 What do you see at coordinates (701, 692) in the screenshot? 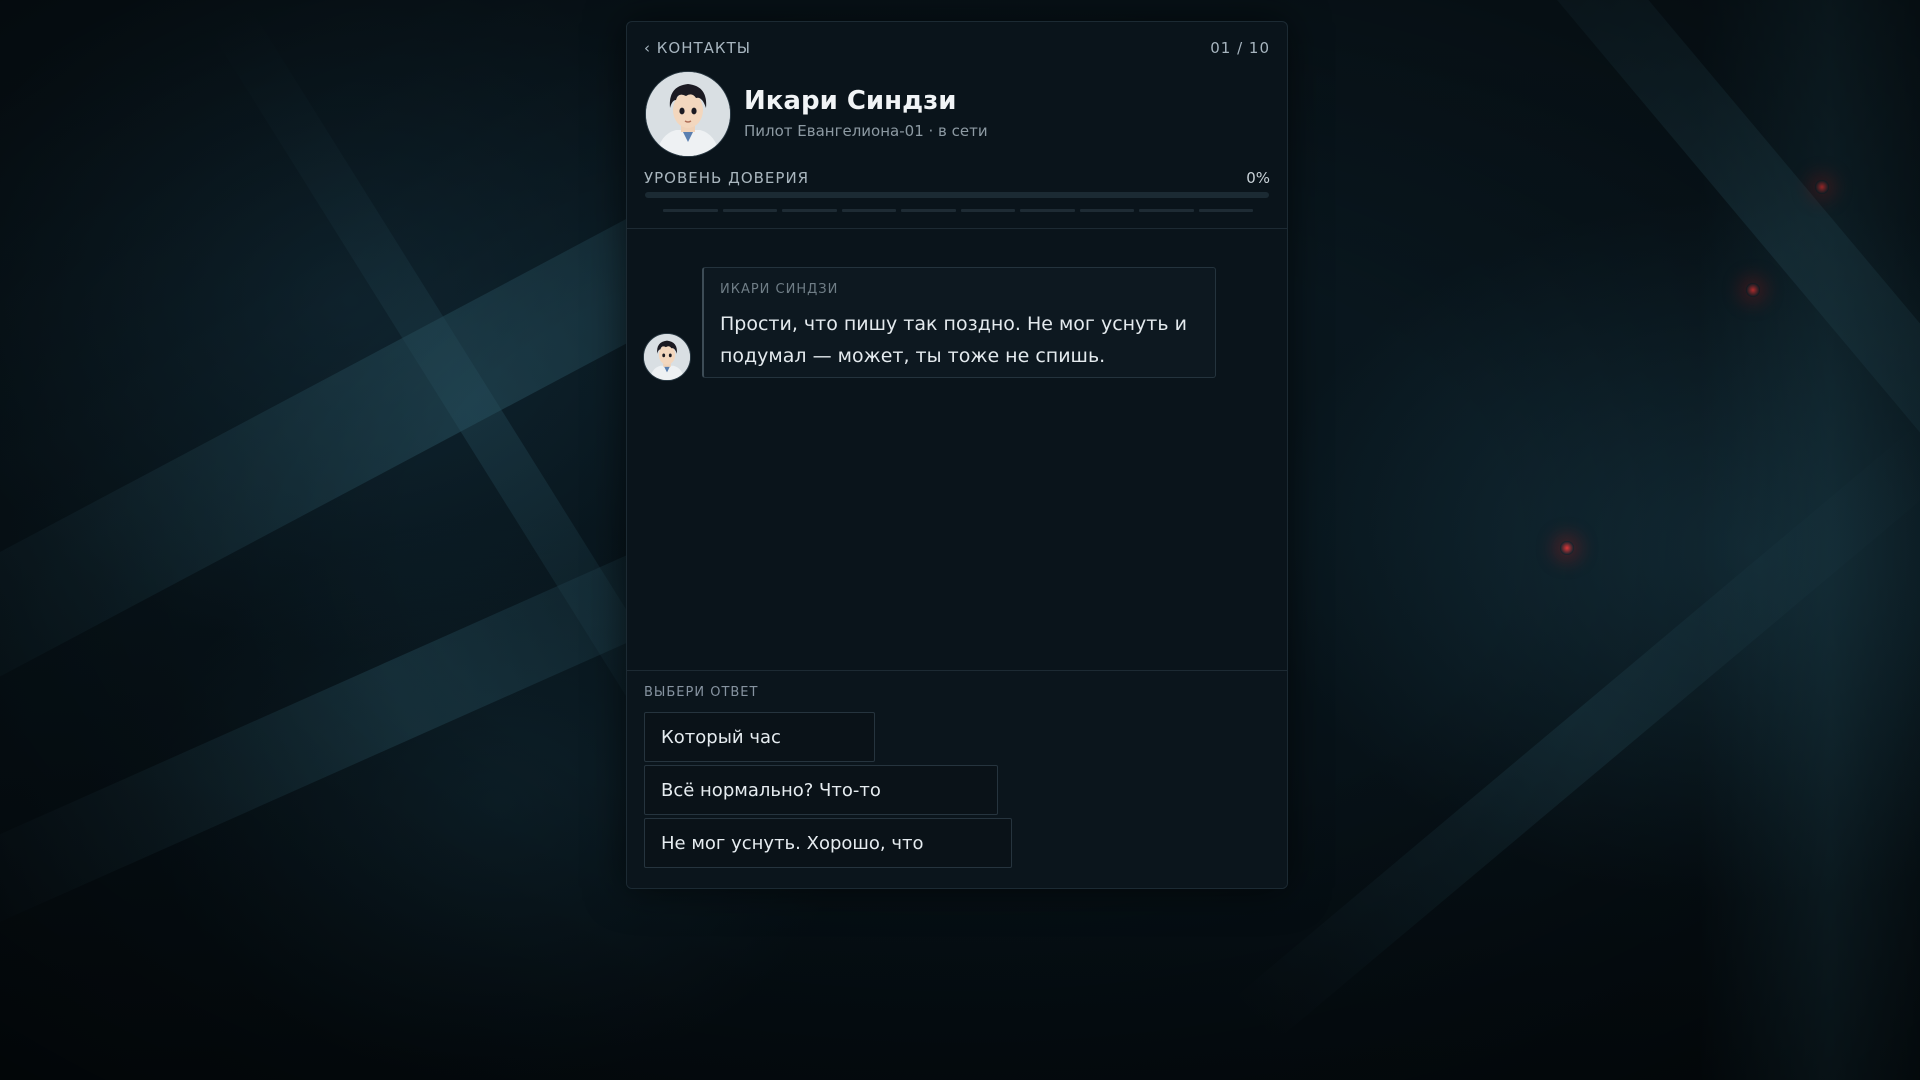
I see `reply-options-label: ВЫБЕРИ ОТВЕТ` at bounding box center [701, 692].